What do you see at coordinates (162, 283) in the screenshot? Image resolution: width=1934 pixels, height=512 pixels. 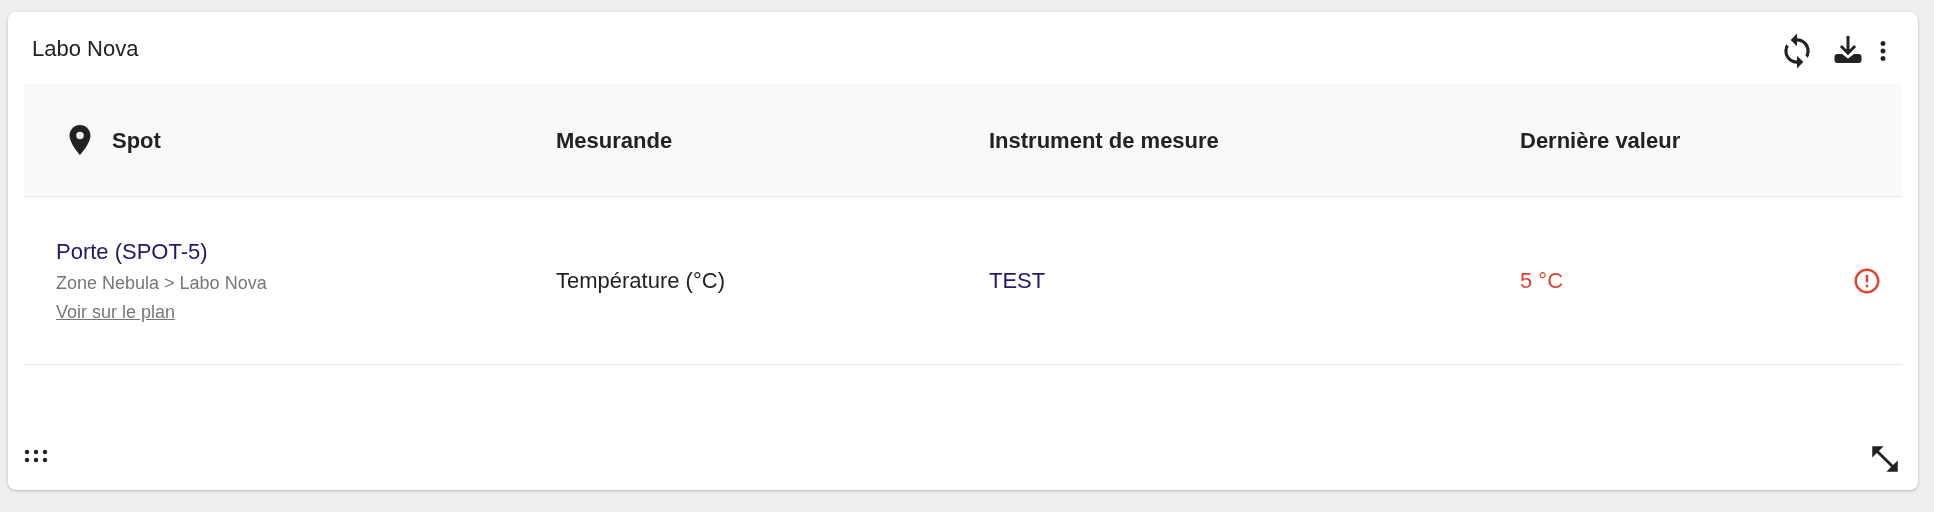 I see `spot-path: Zone Nebula > Labo Nova` at bounding box center [162, 283].